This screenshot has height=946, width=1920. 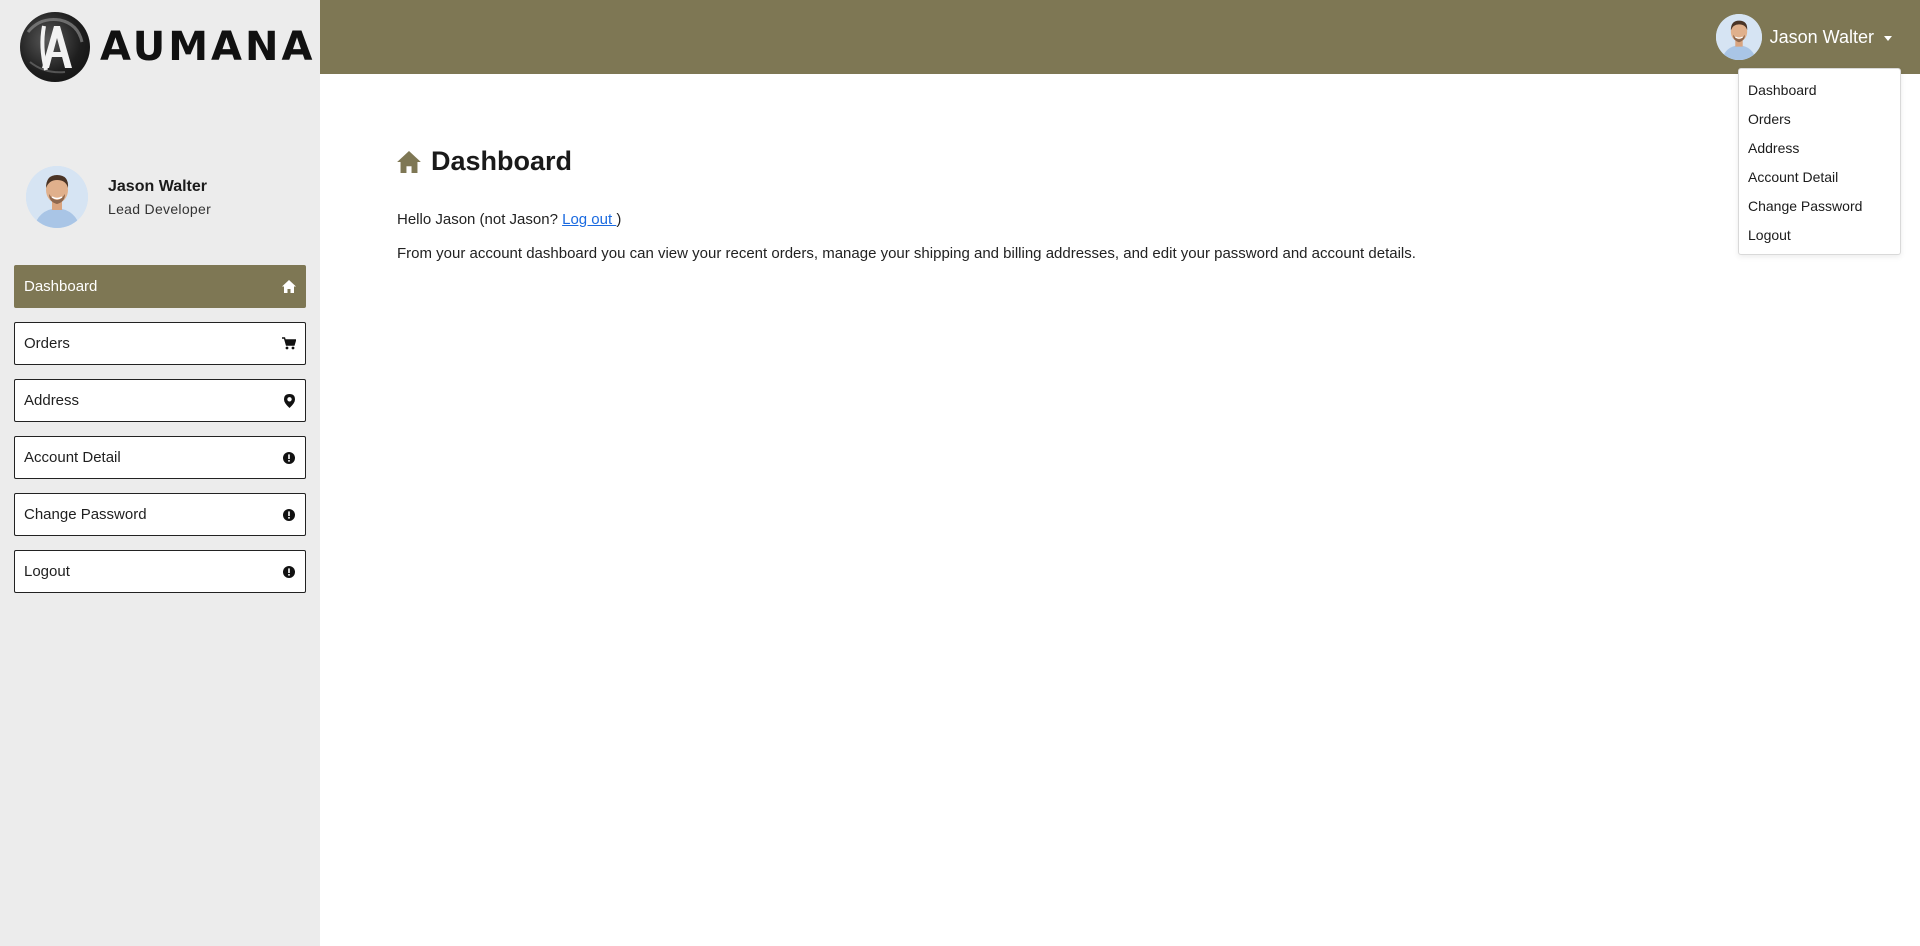 I want to click on logout-link: Log out, so click(x=589, y=219).